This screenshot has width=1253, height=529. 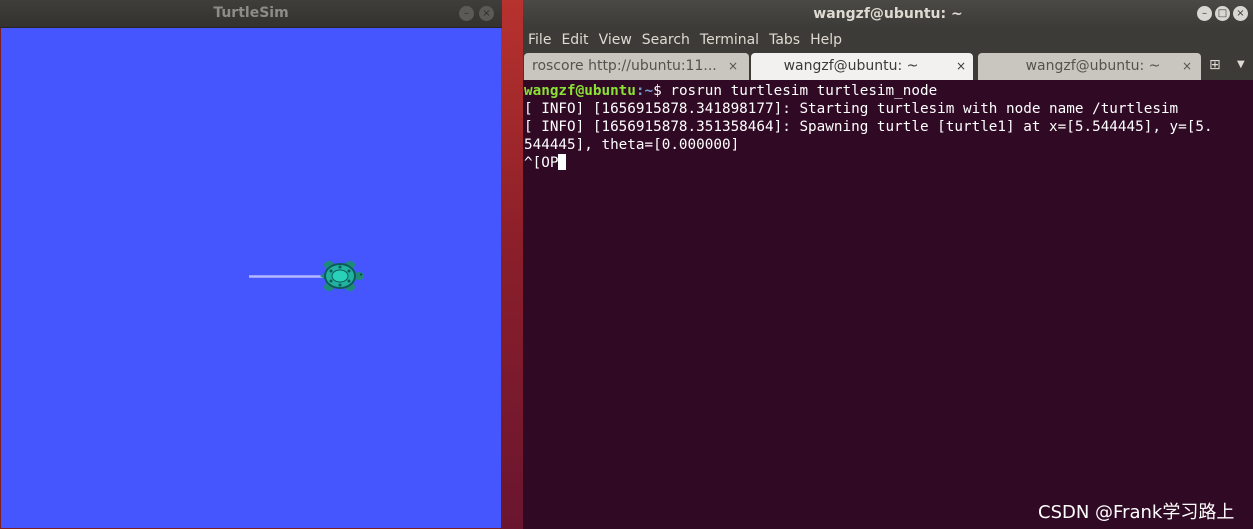 What do you see at coordinates (1136, 512) in the screenshot?
I see `watermark: CSDN @Frank学习路上` at bounding box center [1136, 512].